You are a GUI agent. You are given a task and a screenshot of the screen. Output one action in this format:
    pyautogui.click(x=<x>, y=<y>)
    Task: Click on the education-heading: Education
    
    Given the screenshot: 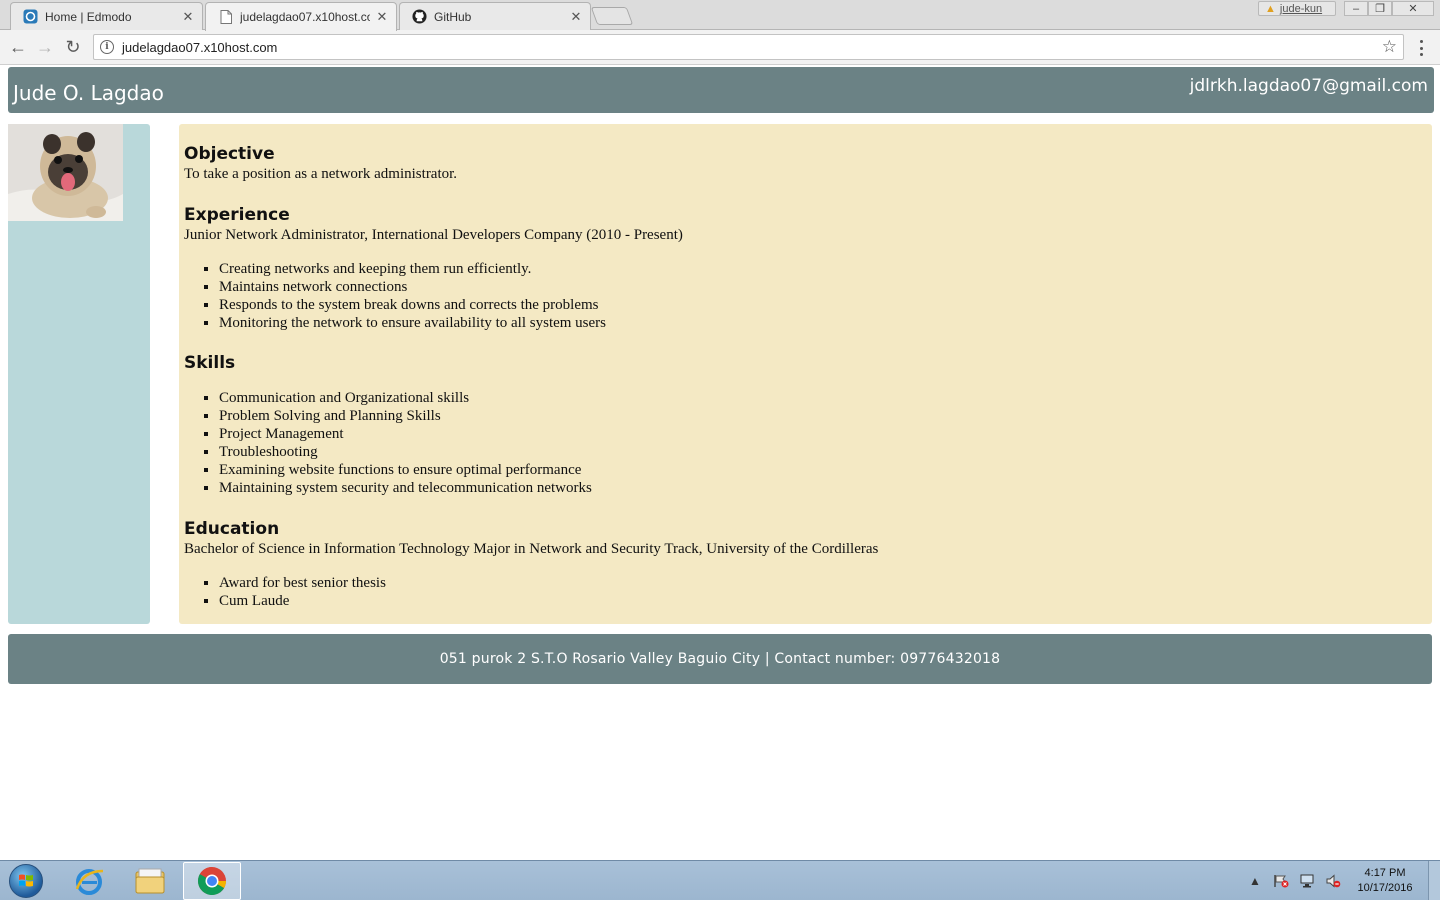 What is the action you would take?
    pyautogui.click(x=232, y=529)
    